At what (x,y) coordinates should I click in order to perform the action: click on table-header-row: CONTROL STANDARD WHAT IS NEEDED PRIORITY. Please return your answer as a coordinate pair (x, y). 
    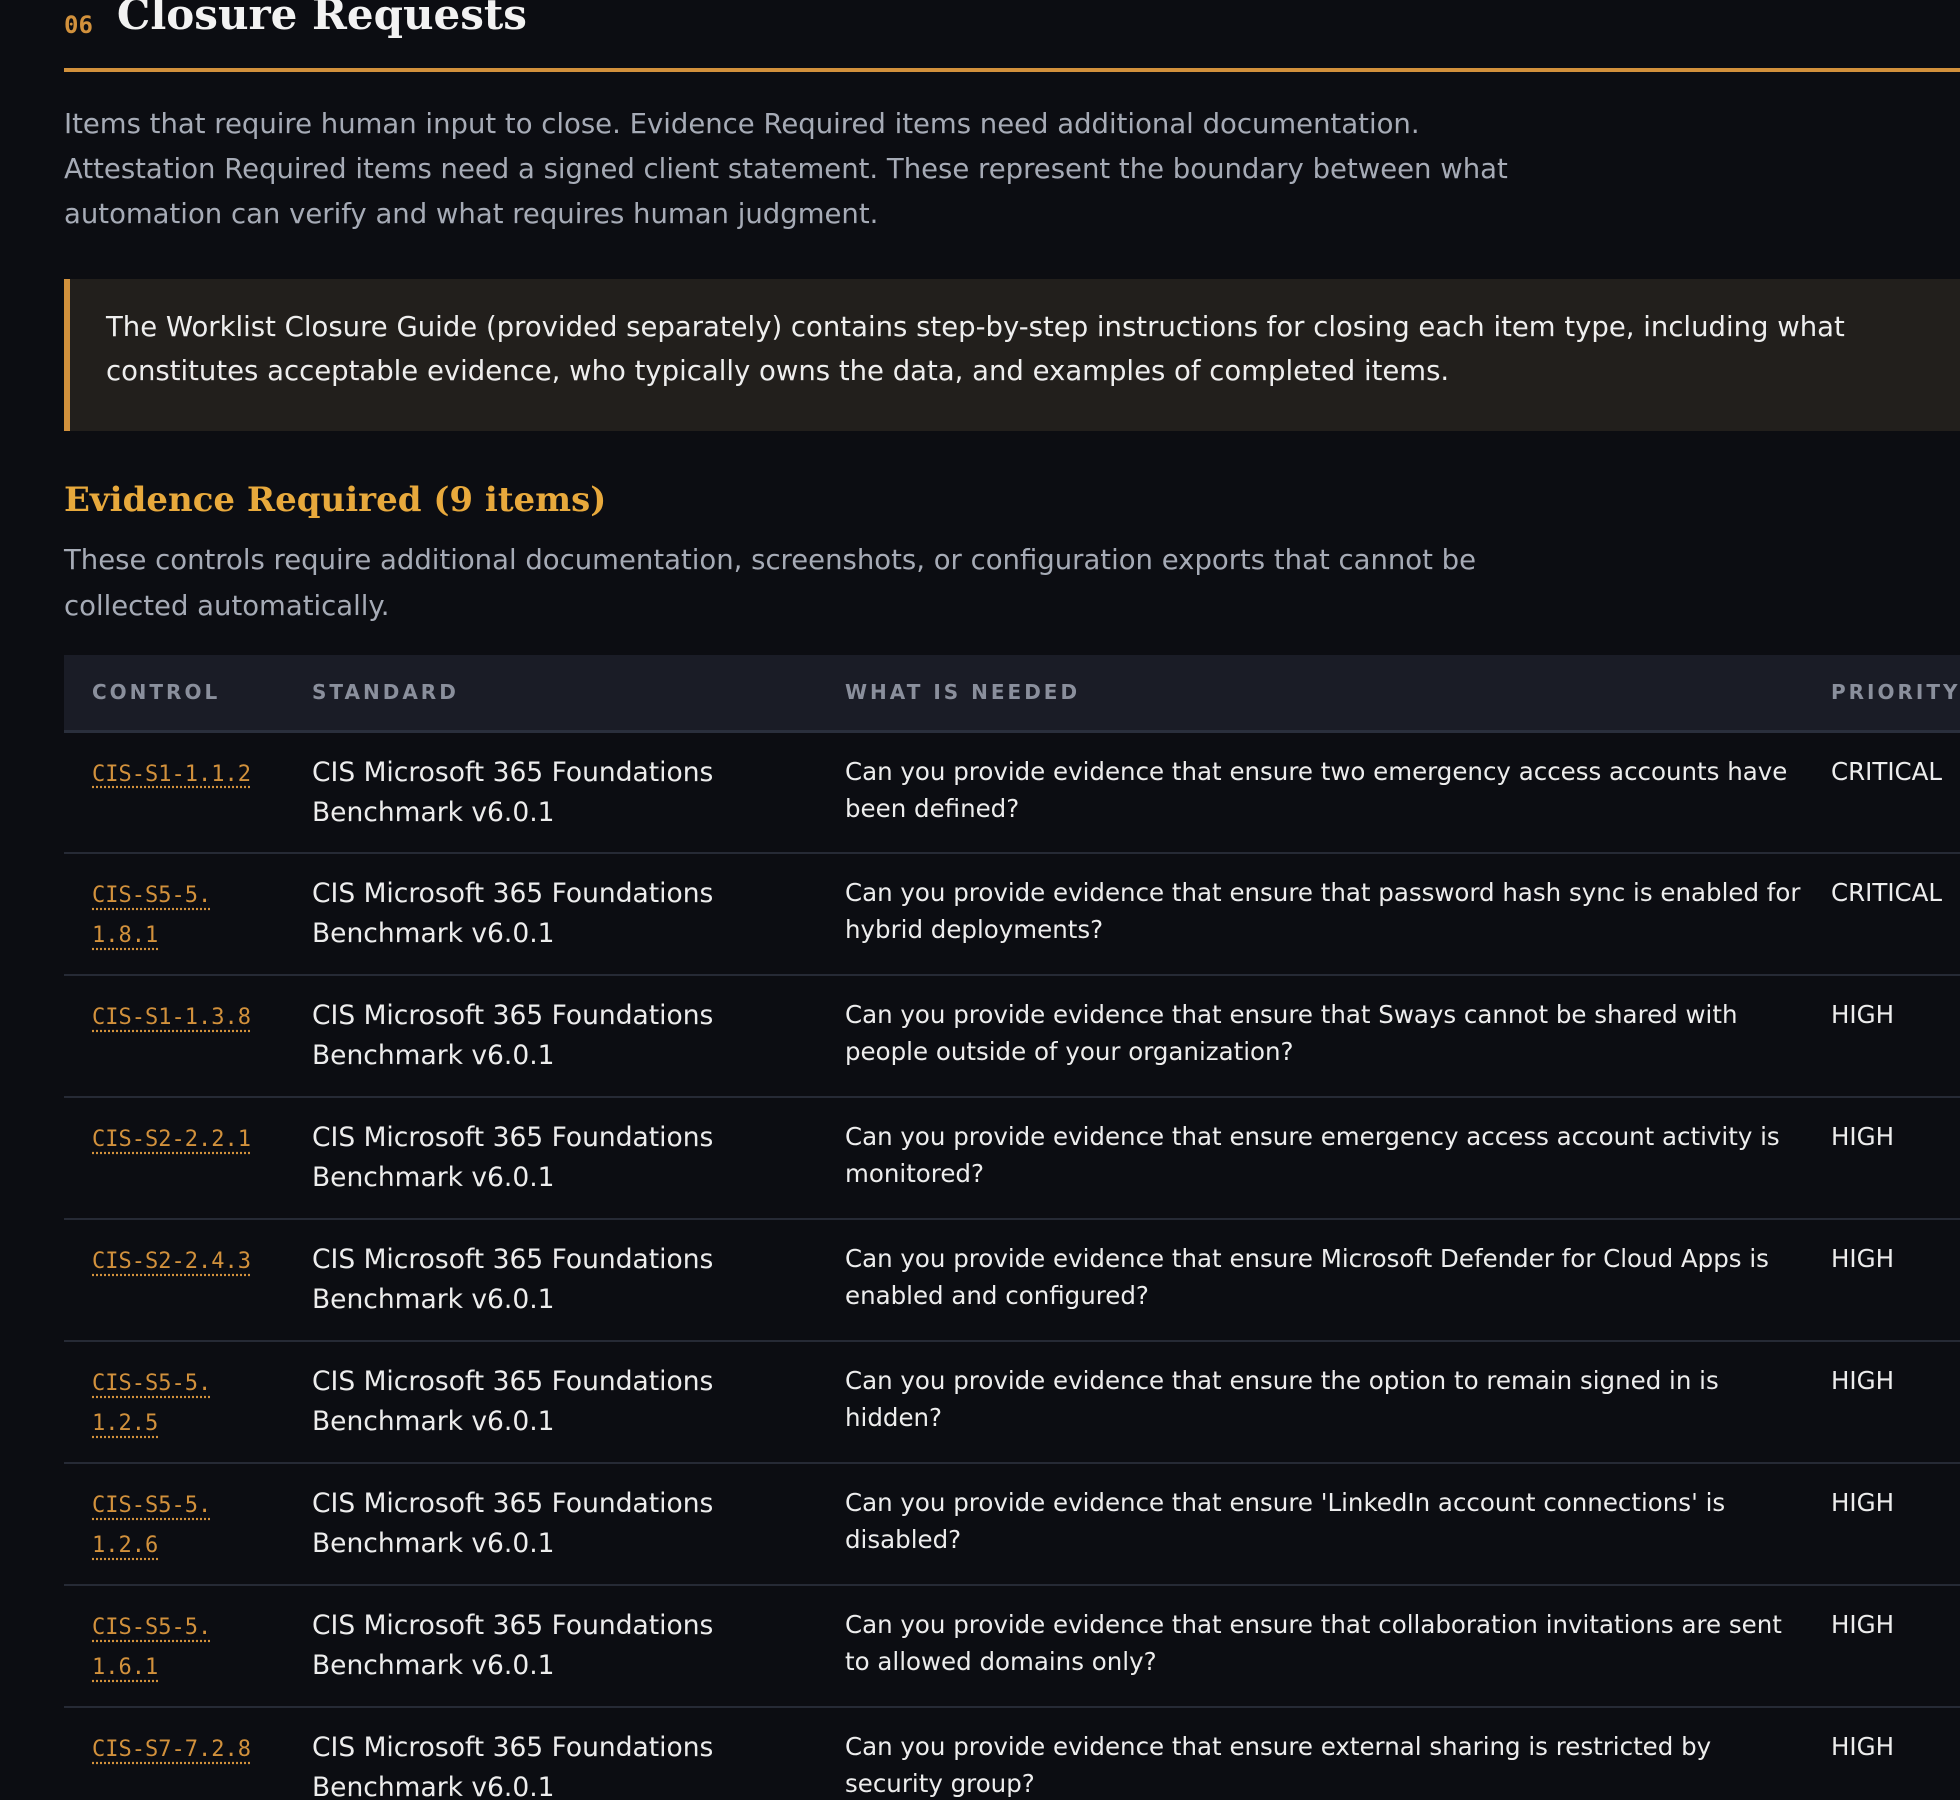
    Looking at the image, I should click on (1012, 693).